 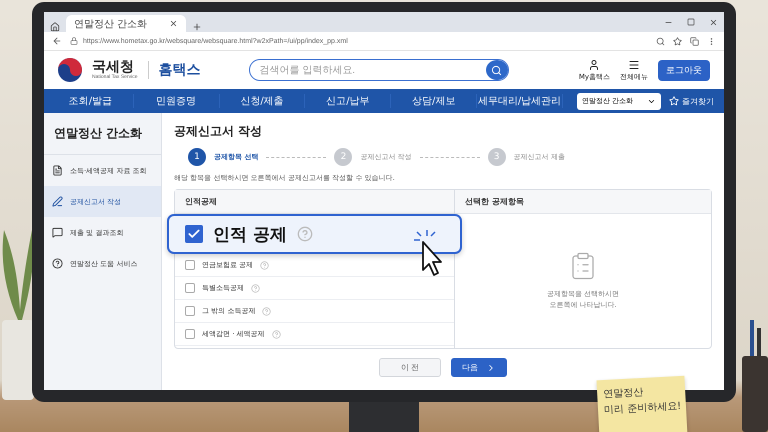 What do you see at coordinates (434, 101) in the screenshot?
I see `nav-item: 상담/제보` at bounding box center [434, 101].